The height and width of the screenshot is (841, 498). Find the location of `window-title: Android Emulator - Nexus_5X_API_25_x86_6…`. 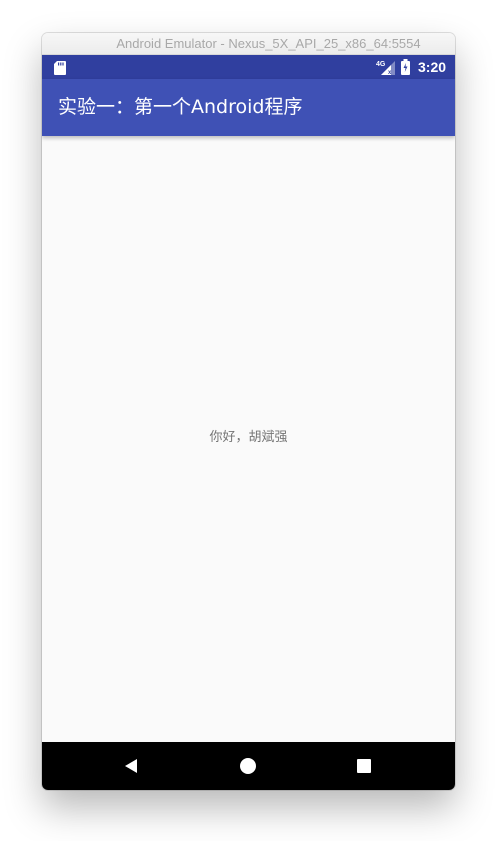

window-title: Android Emulator - Nexus_5X_API_25_x86_6… is located at coordinates (268, 43).